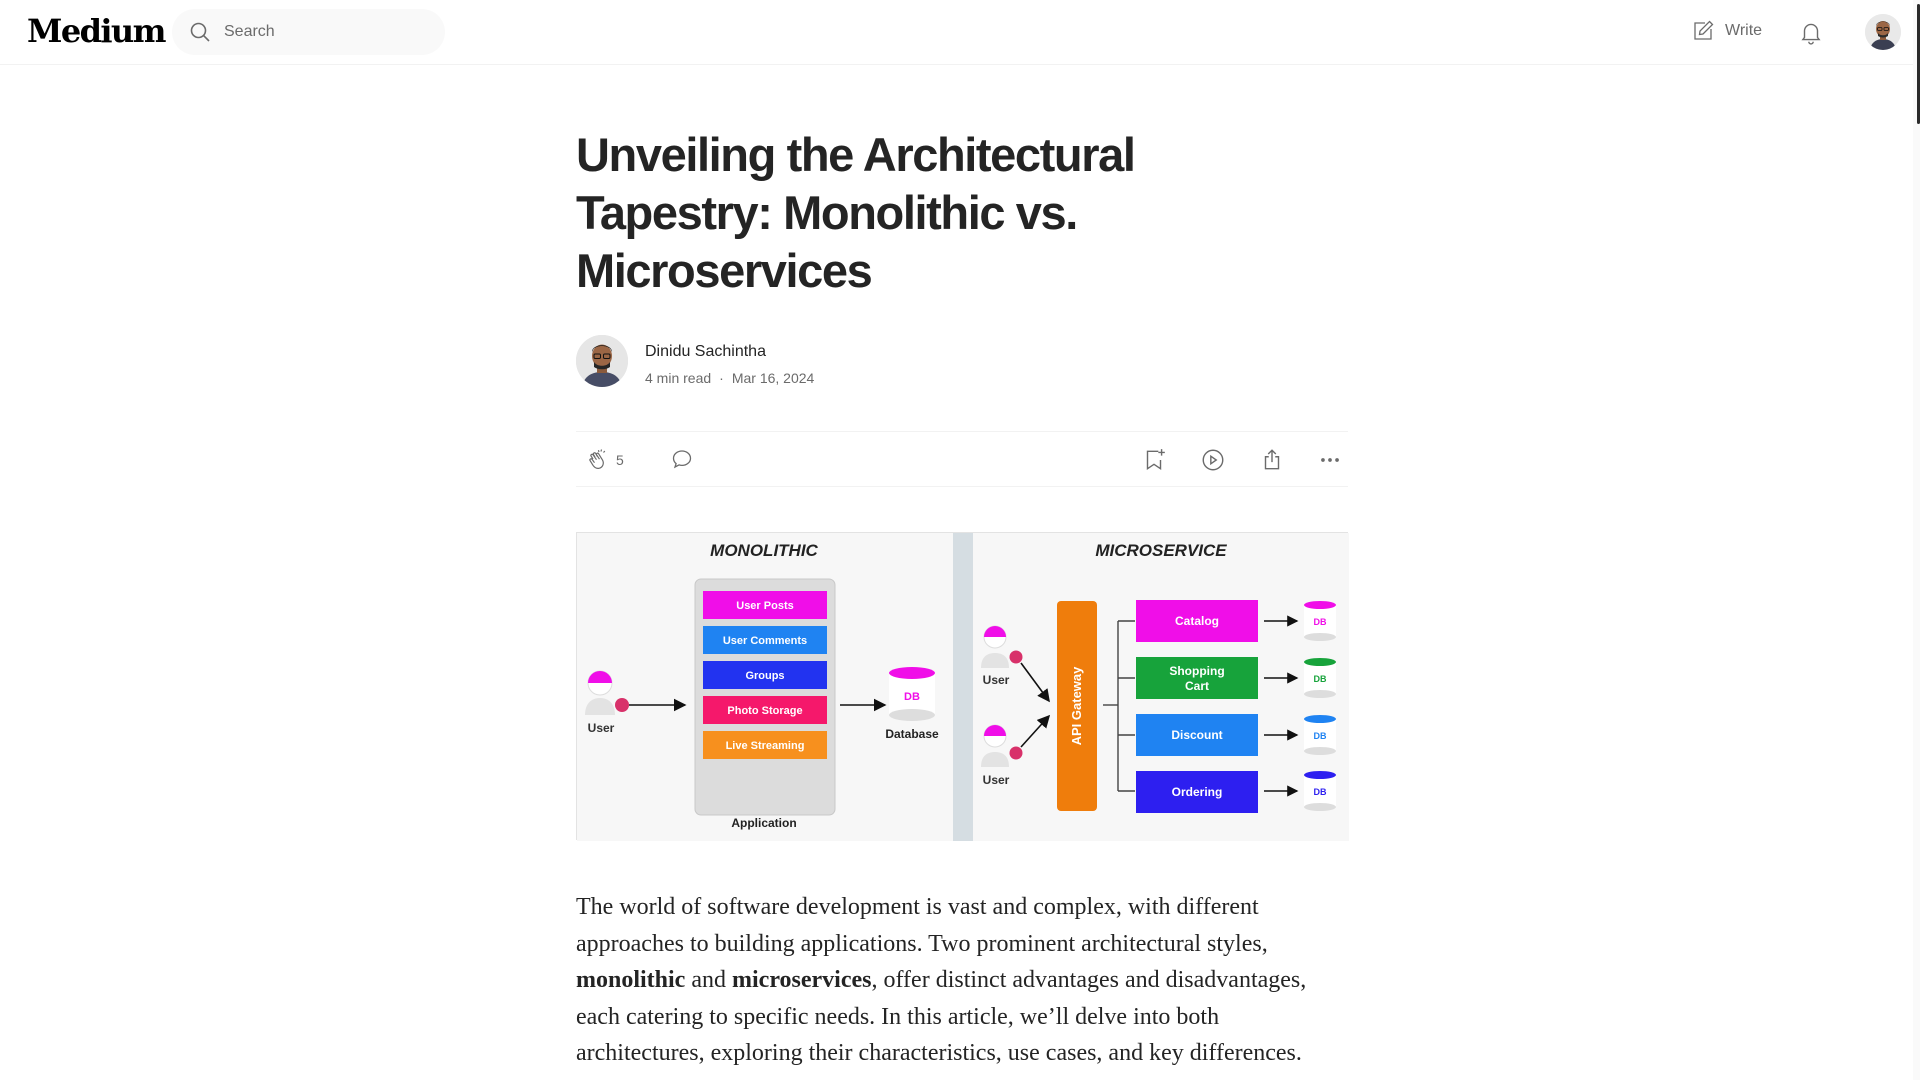 The image size is (1920, 1080). Describe the element at coordinates (708, 980) in the screenshot. I see `paragraph-text-and: and` at that location.